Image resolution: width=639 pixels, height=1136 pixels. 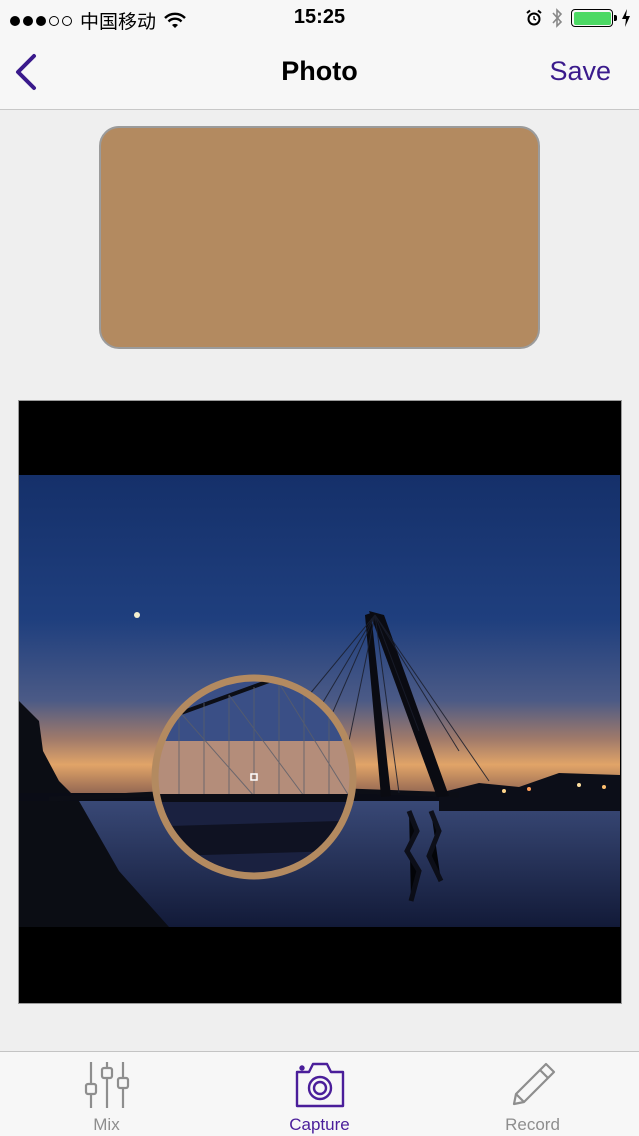 I want to click on pencil-icon, so click(x=533, y=1084).